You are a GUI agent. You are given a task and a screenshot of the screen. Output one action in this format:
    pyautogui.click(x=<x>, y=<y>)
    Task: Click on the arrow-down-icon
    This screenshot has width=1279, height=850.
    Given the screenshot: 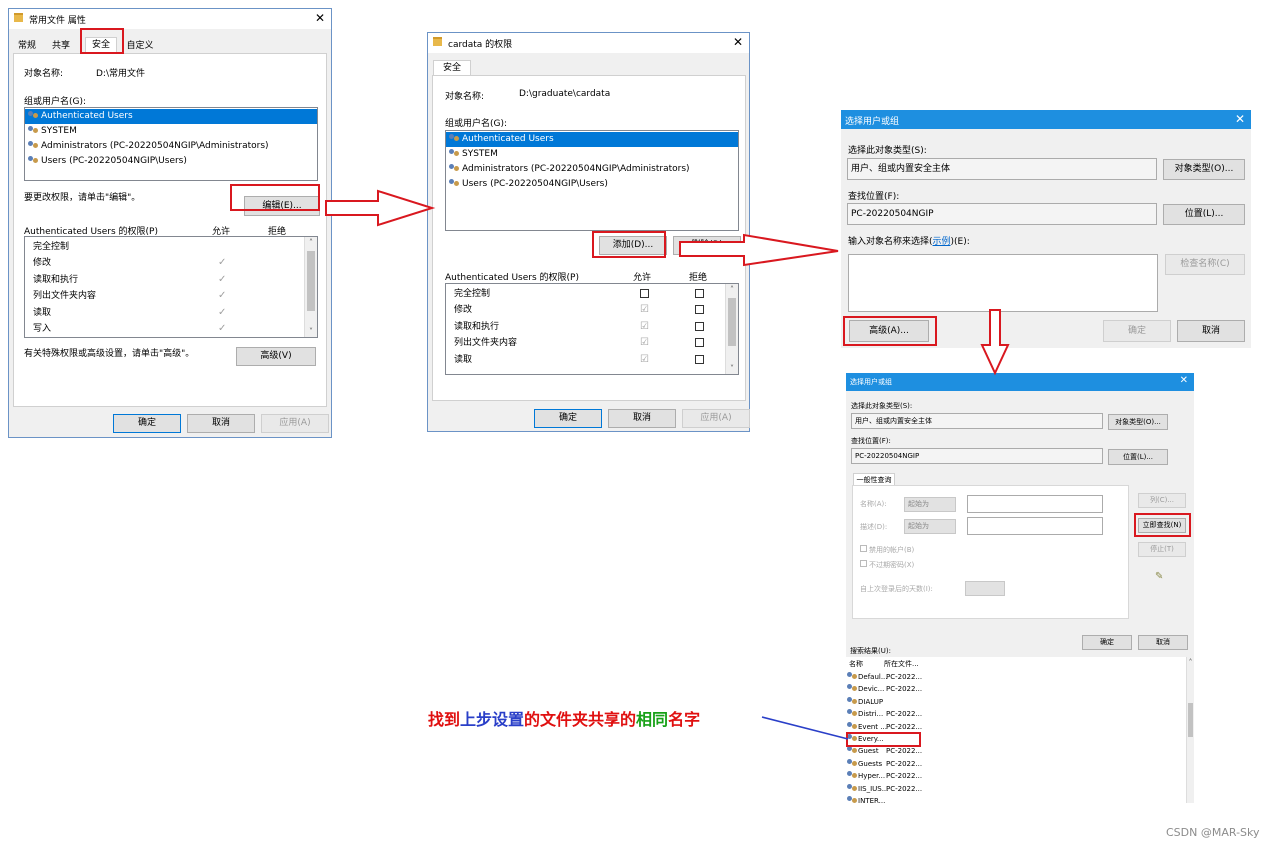 What is the action you would take?
    pyautogui.click(x=995, y=342)
    